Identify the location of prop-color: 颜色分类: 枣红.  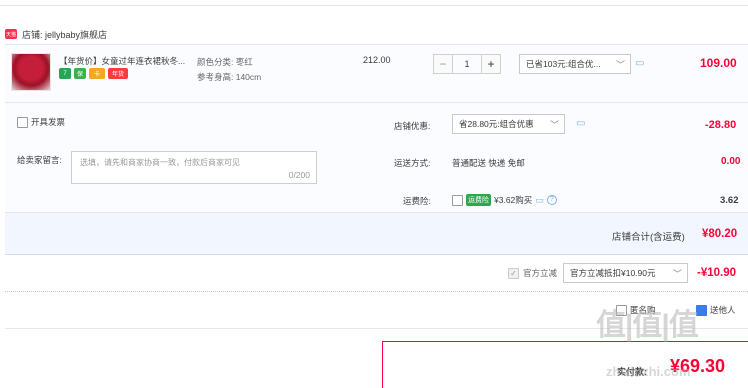
(225, 62).